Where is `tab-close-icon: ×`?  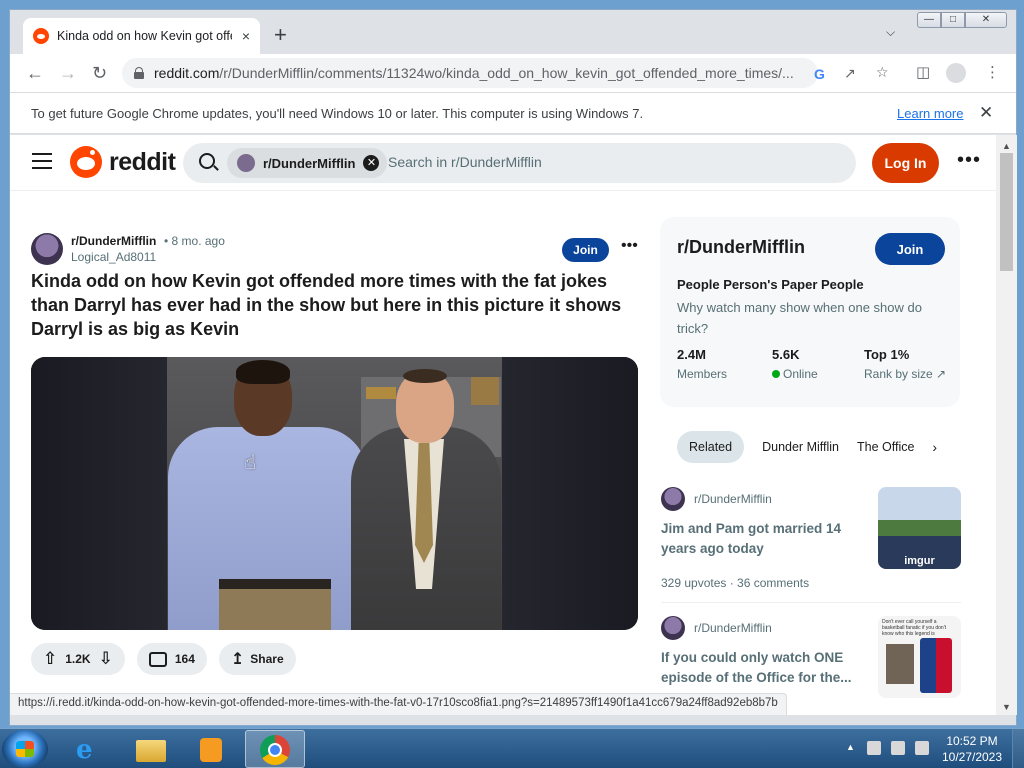 tab-close-icon: × is located at coordinates (246, 36).